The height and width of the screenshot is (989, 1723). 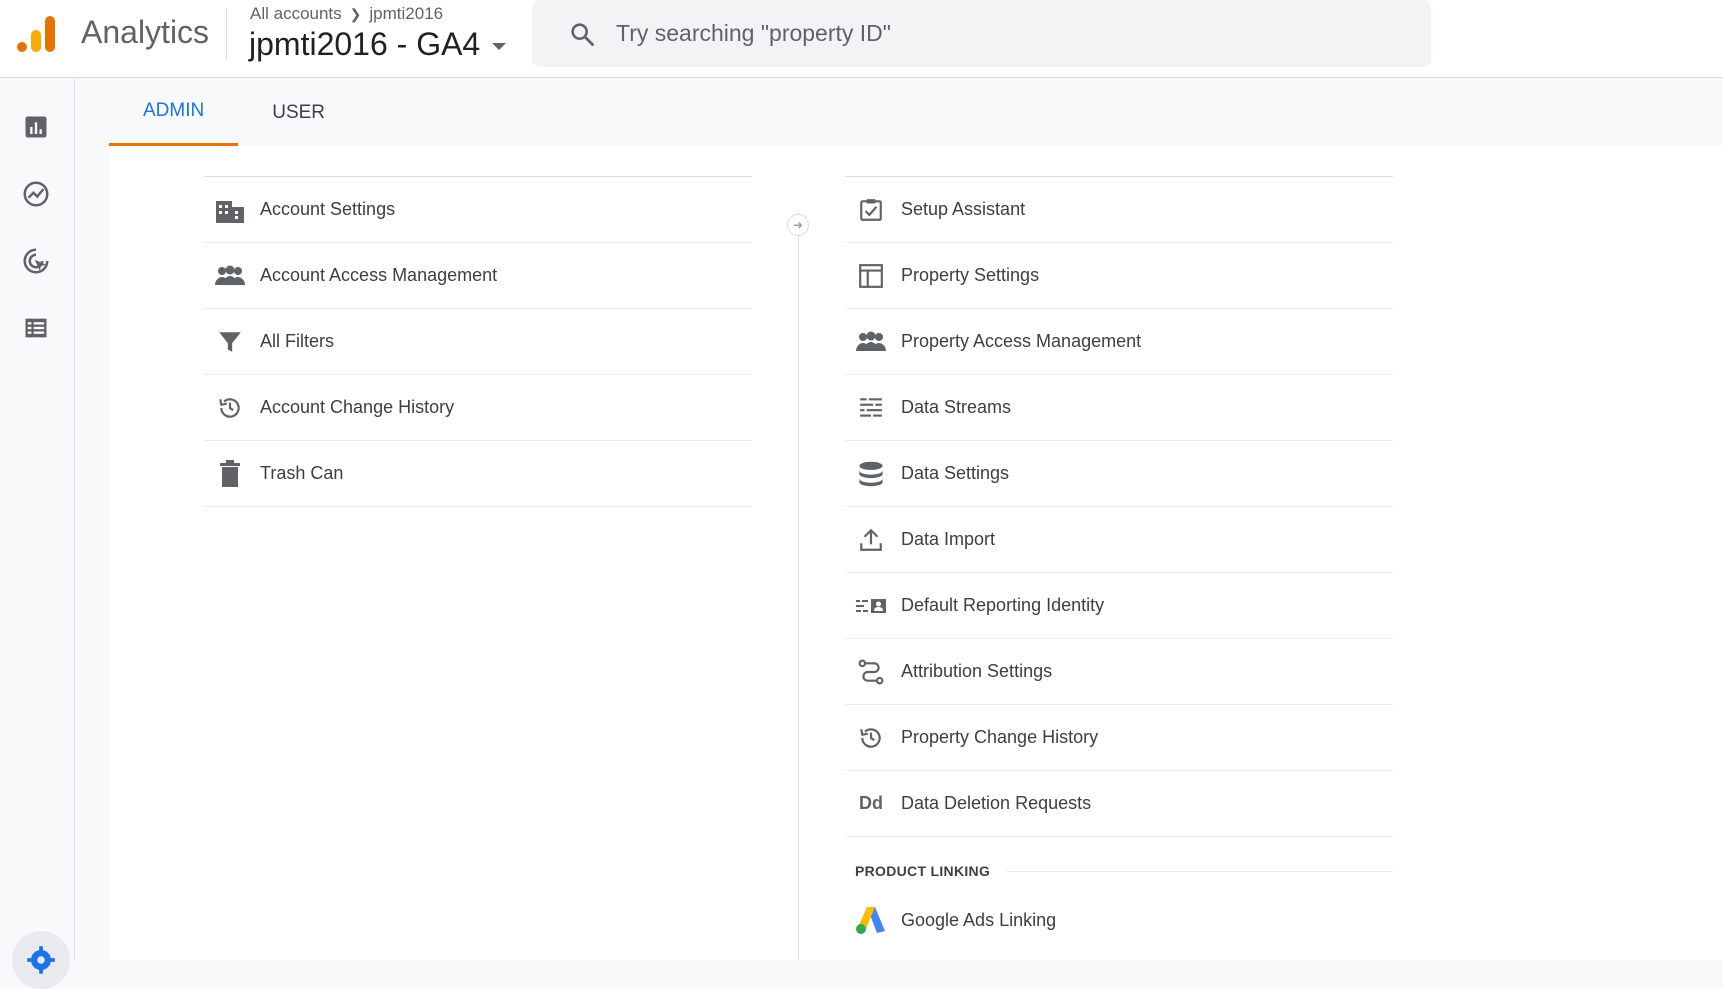 What do you see at coordinates (871, 408) in the screenshot?
I see `streams-icon` at bounding box center [871, 408].